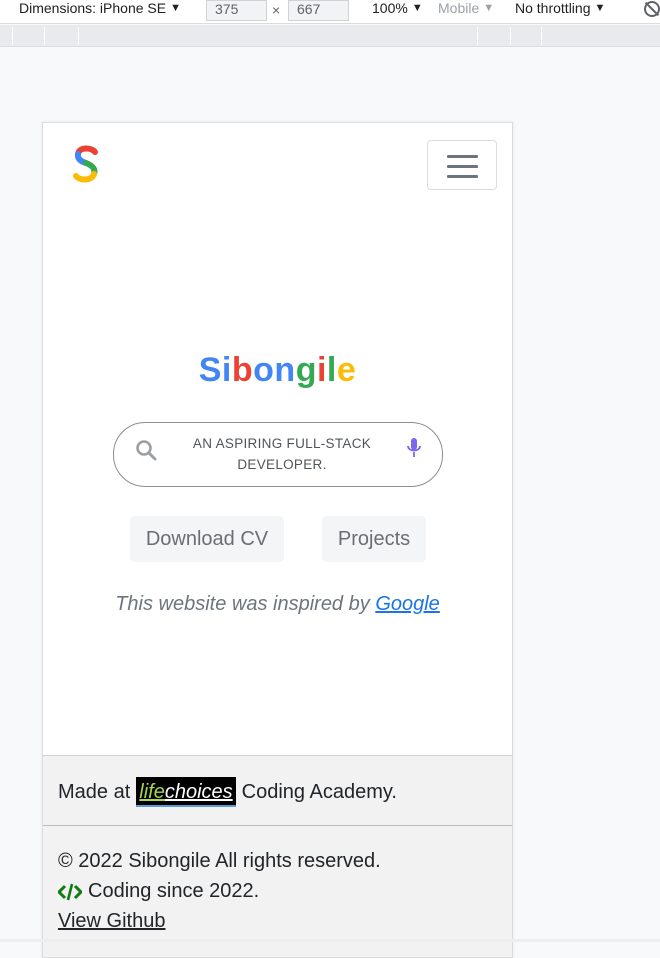  What do you see at coordinates (264, 370) in the screenshot?
I see `brand-letter: o` at bounding box center [264, 370].